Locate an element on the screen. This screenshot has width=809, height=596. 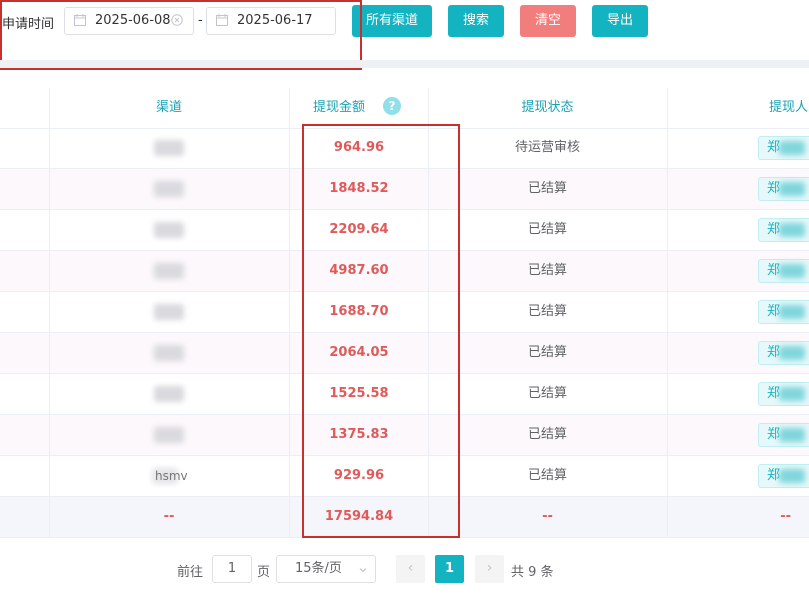
page-size-value: 15条/页 is located at coordinates (318, 568).